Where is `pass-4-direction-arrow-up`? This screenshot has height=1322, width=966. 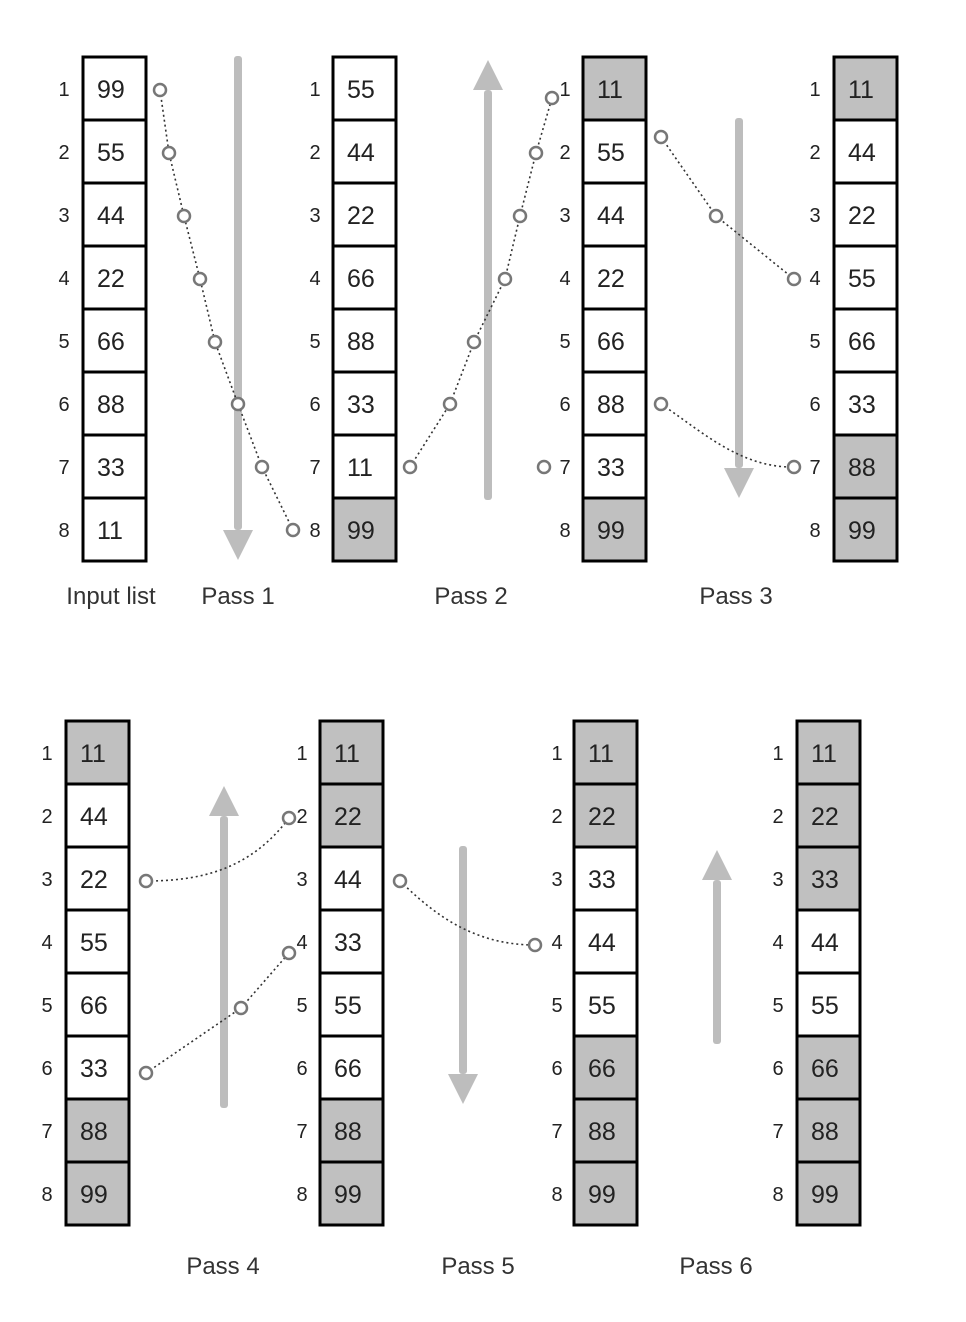 pass-4-direction-arrow-up is located at coordinates (224, 947).